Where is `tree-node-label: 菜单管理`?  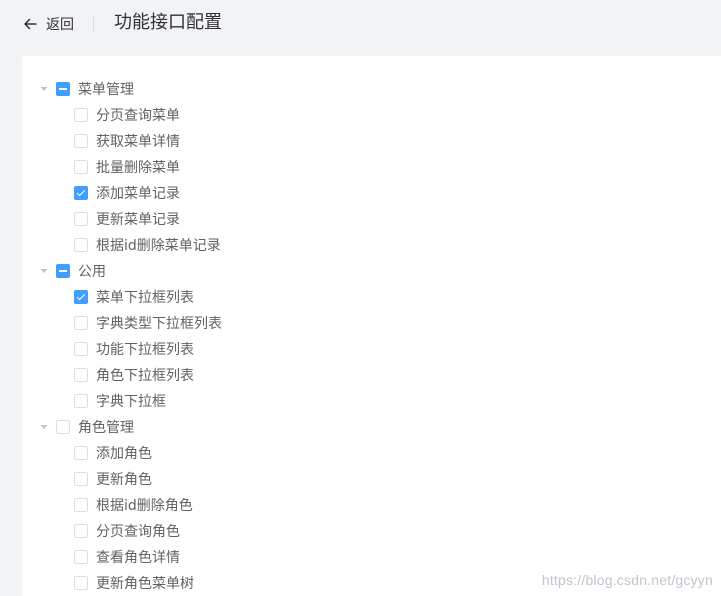 tree-node-label: 菜单管理 is located at coordinates (106, 90).